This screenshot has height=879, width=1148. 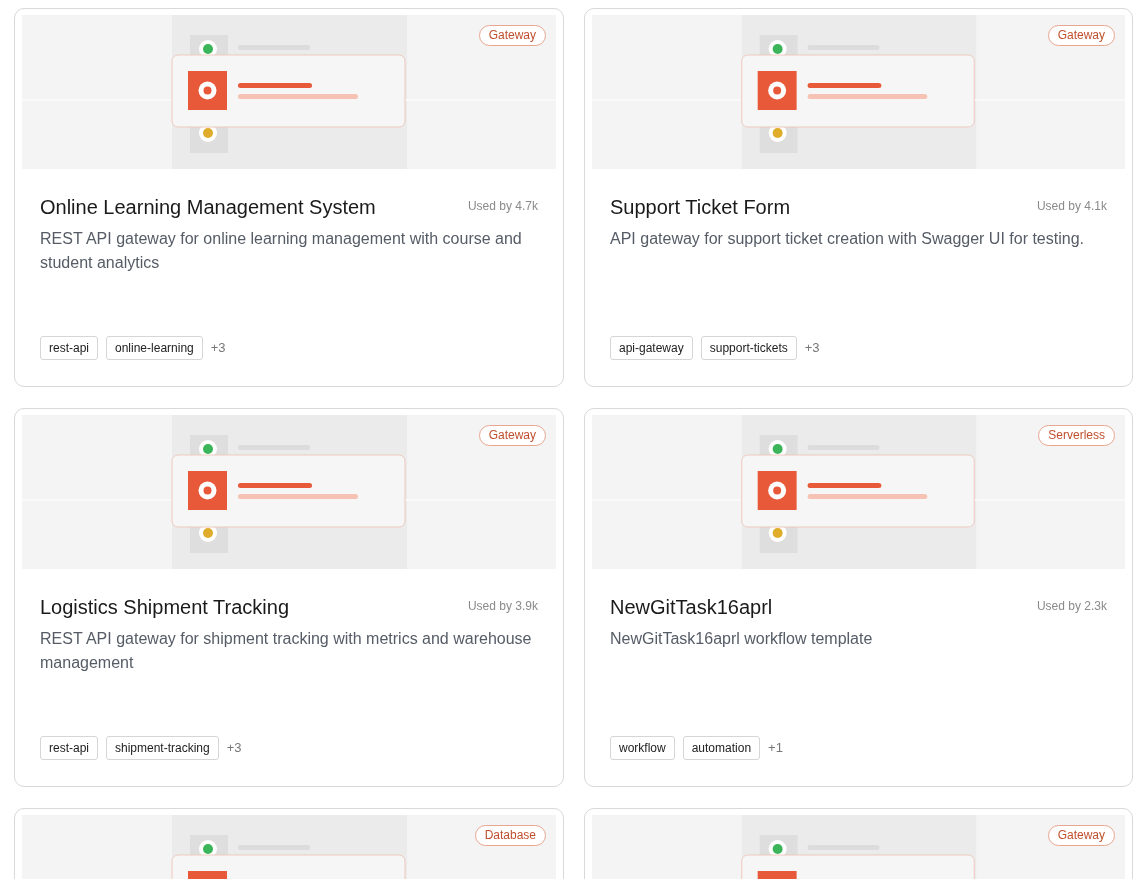 I want to click on usage-count: Used by 2.3k, so click(x=1071, y=606).